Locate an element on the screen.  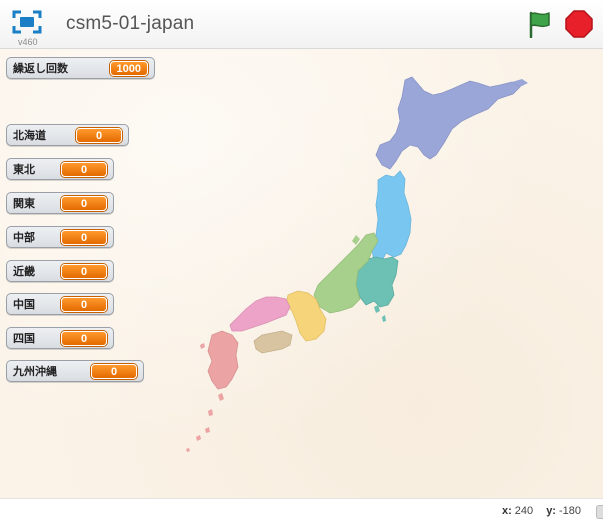
fullscreen-icon is located at coordinates (27, 22).